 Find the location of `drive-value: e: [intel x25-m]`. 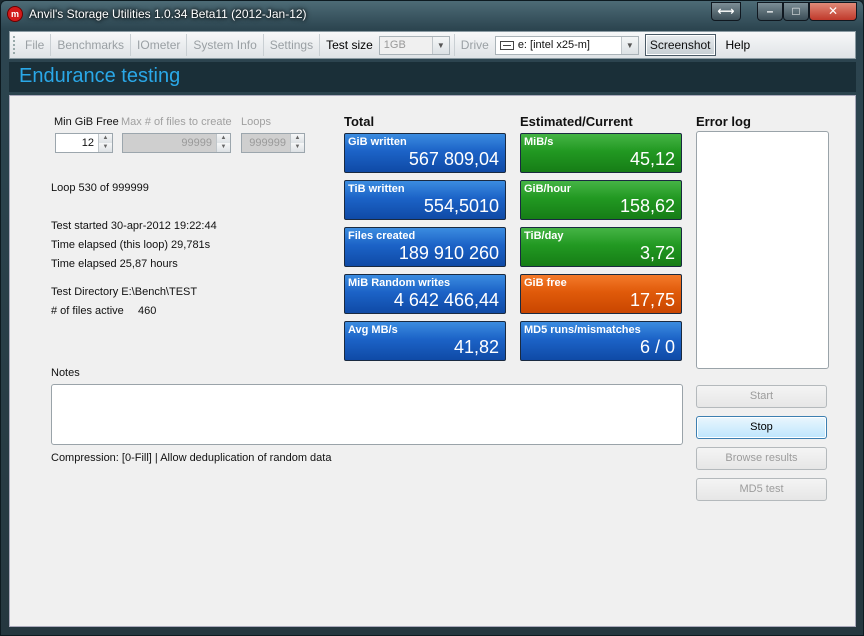

drive-value: e: [intel x25-m] is located at coordinates (553, 45).